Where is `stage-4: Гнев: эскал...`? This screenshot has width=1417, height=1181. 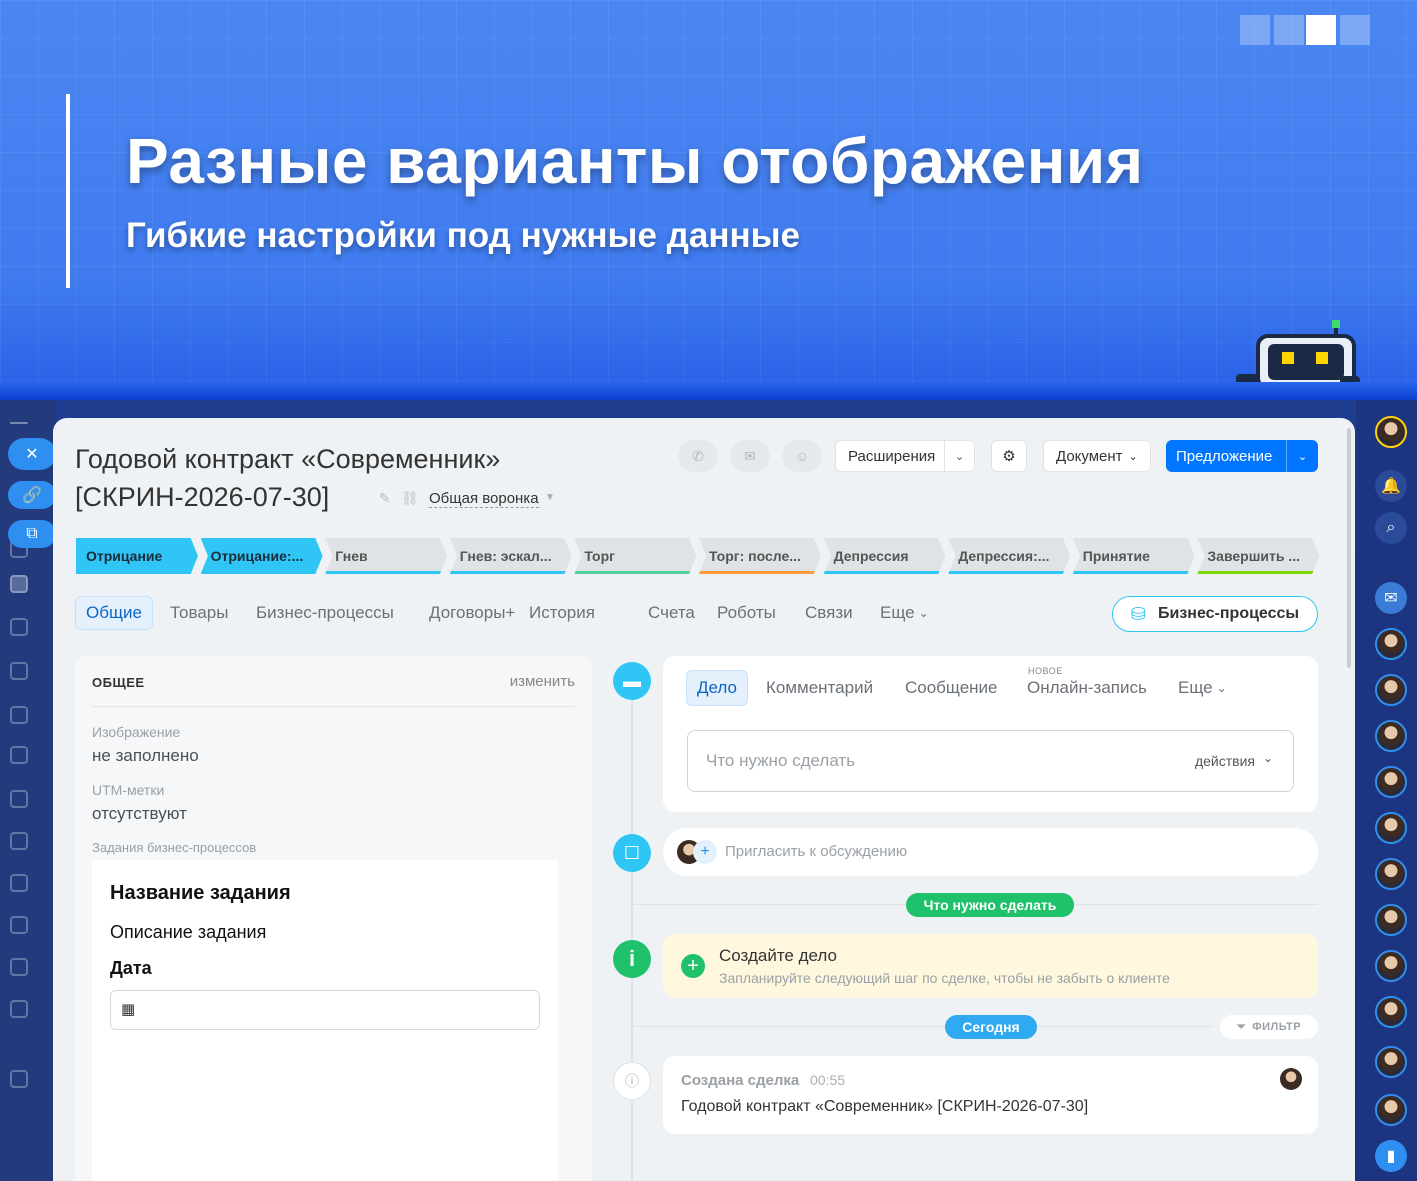
stage-4: Гнев: эскал... is located at coordinates (510, 556).